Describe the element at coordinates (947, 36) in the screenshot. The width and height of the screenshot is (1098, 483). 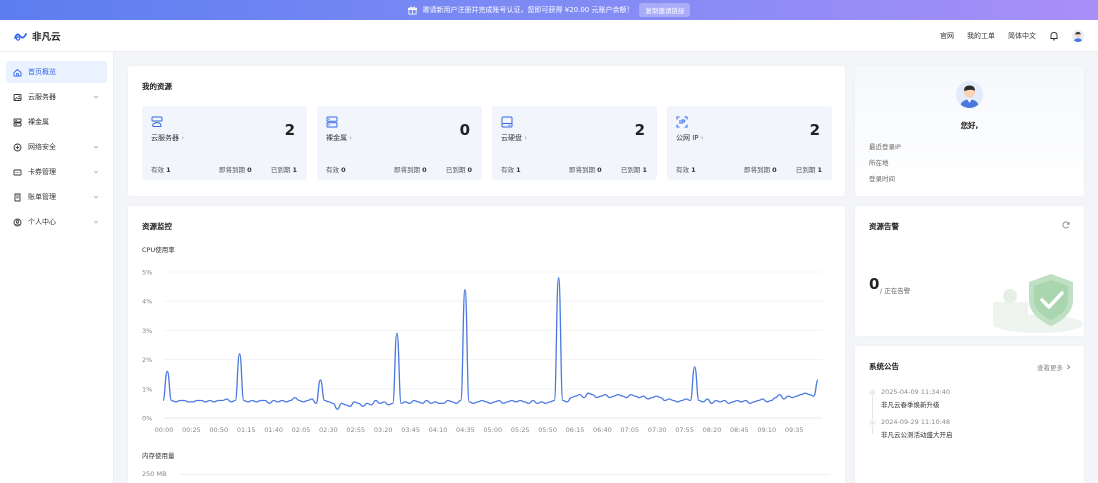
I see `nav-link-official-site: 官网` at that location.